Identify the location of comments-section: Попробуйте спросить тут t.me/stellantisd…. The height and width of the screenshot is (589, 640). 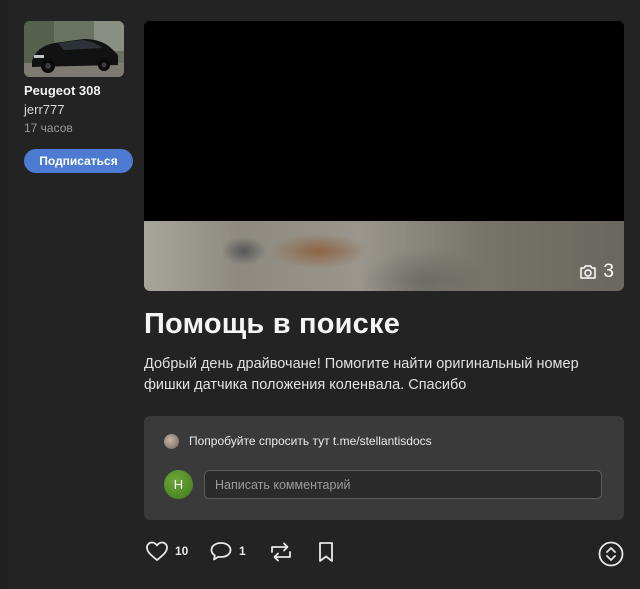
(384, 468).